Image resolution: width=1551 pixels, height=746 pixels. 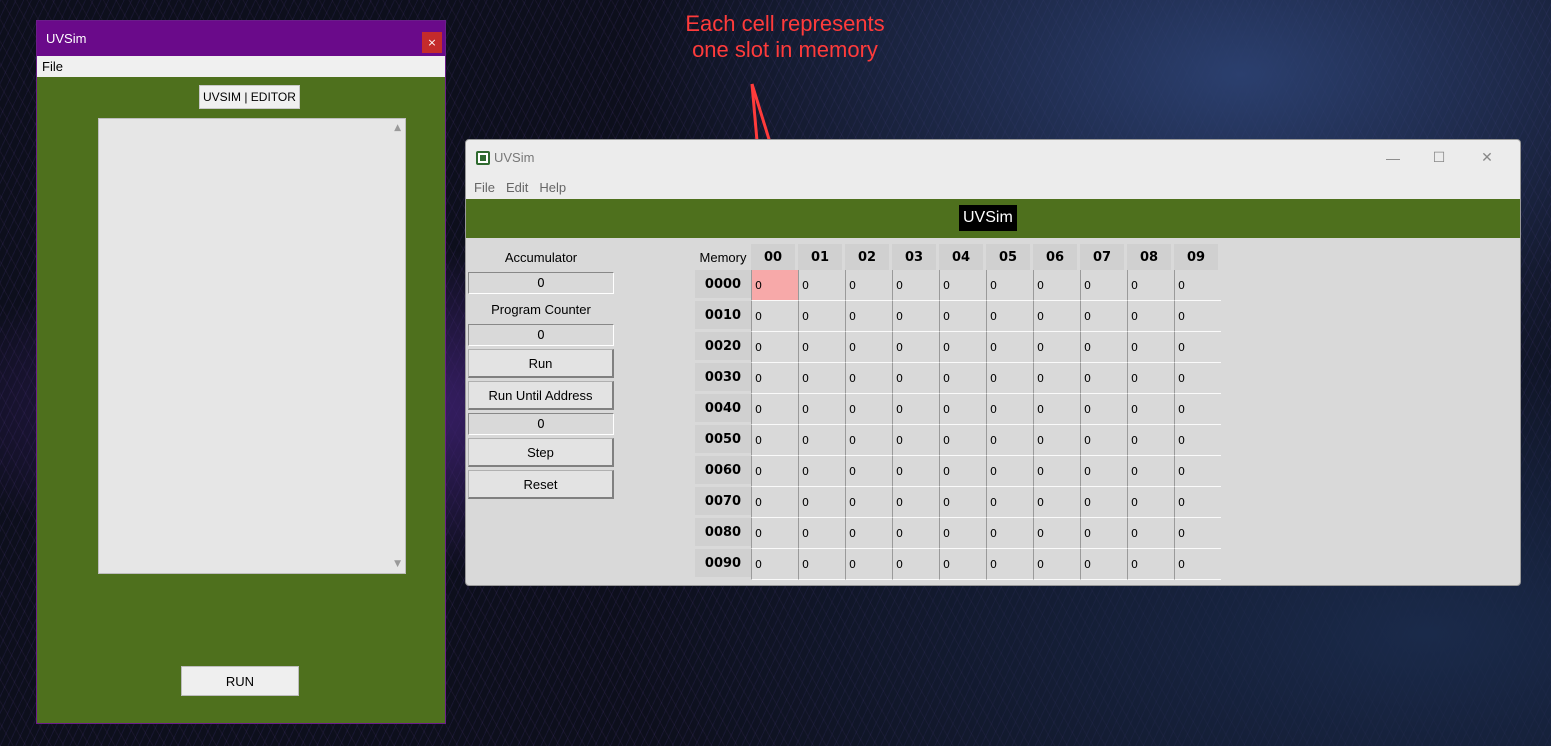 I want to click on minimize-icon: —, so click(x=1393, y=157).